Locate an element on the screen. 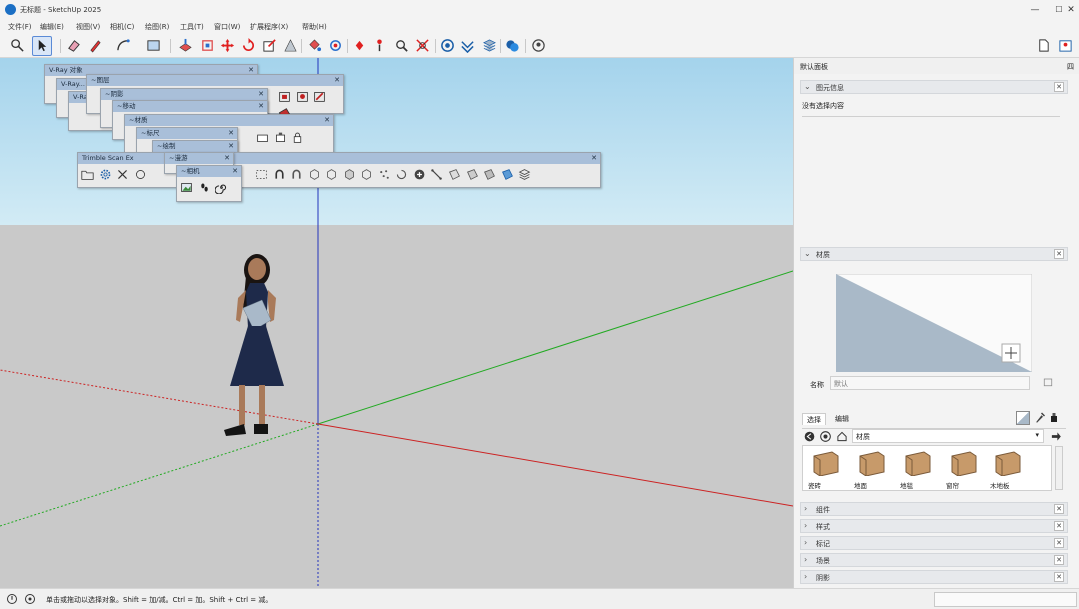  footprints-icon is located at coordinates (204, 187).